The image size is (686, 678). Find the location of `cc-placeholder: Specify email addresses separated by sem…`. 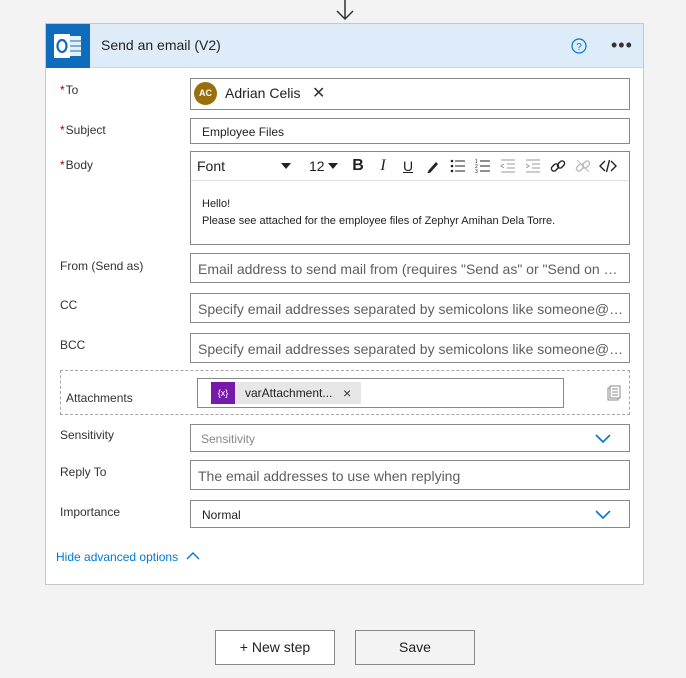

cc-placeholder: Specify email addresses separated by sem… is located at coordinates (411, 309).